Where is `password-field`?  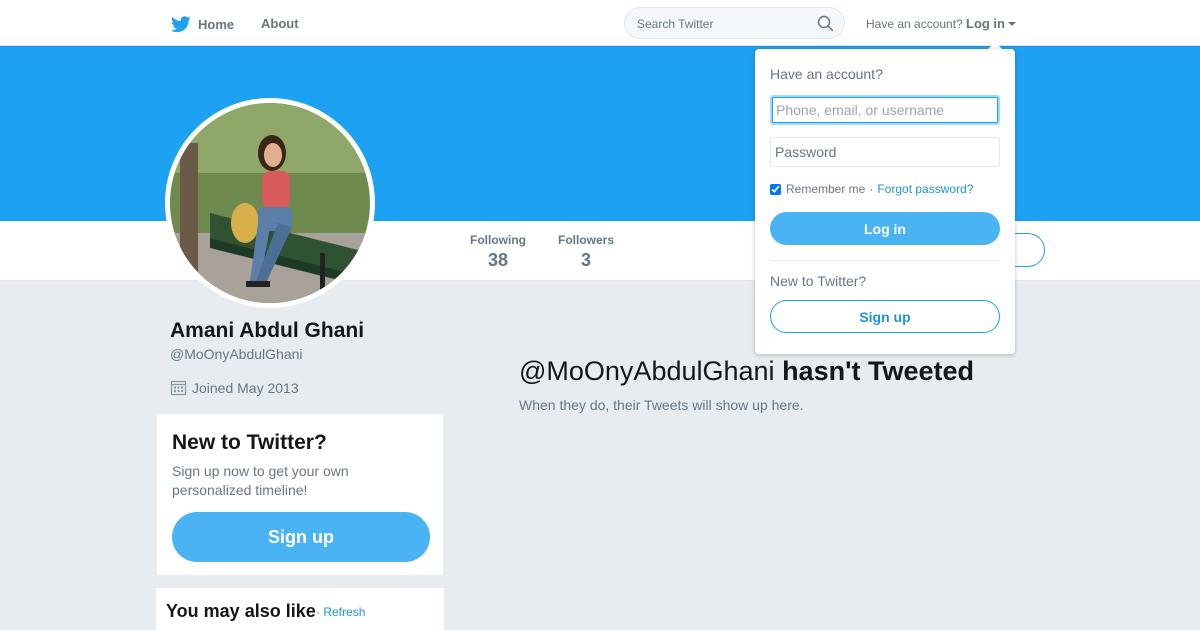
password-field is located at coordinates (885, 152).